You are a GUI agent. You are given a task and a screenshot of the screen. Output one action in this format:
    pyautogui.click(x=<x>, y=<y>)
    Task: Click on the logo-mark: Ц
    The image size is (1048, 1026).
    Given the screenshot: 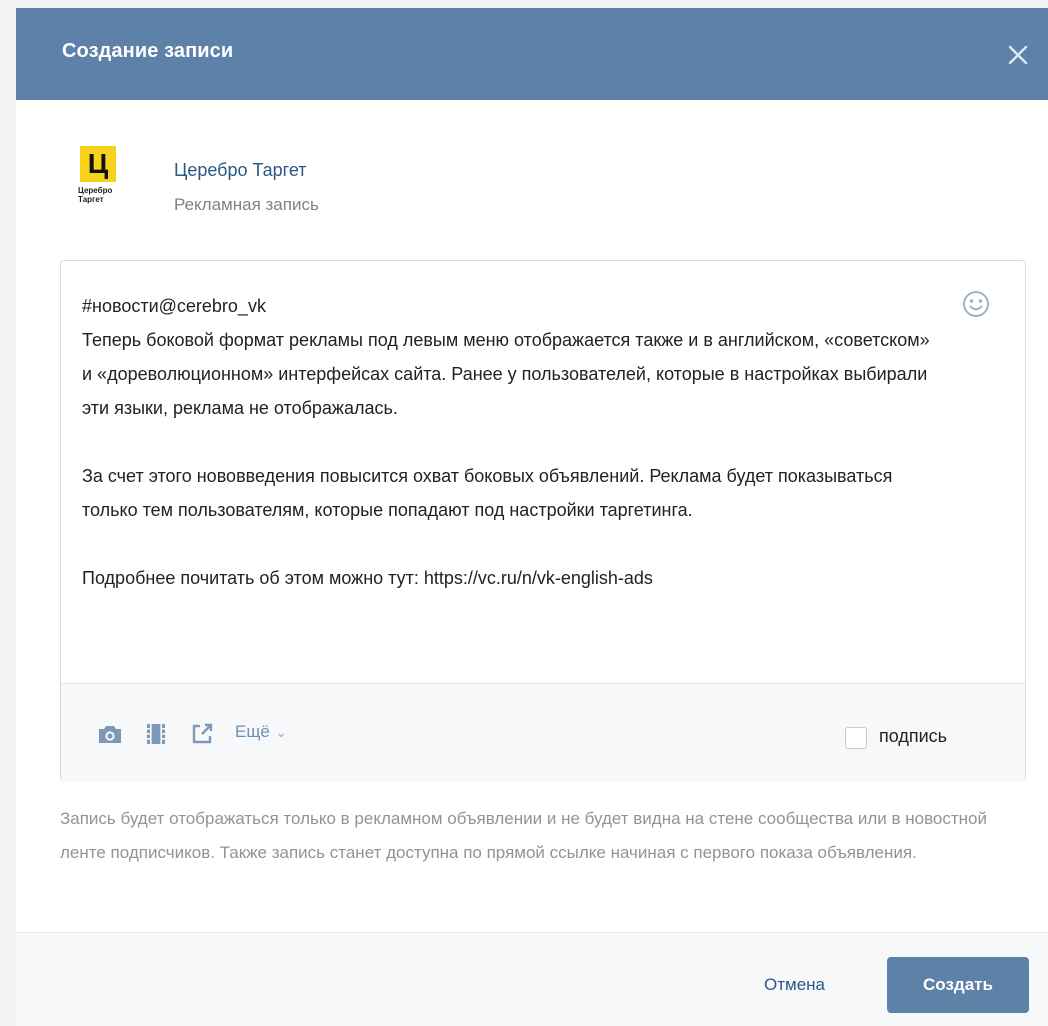 What is the action you would take?
    pyautogui.click(x=98, y=164)
    